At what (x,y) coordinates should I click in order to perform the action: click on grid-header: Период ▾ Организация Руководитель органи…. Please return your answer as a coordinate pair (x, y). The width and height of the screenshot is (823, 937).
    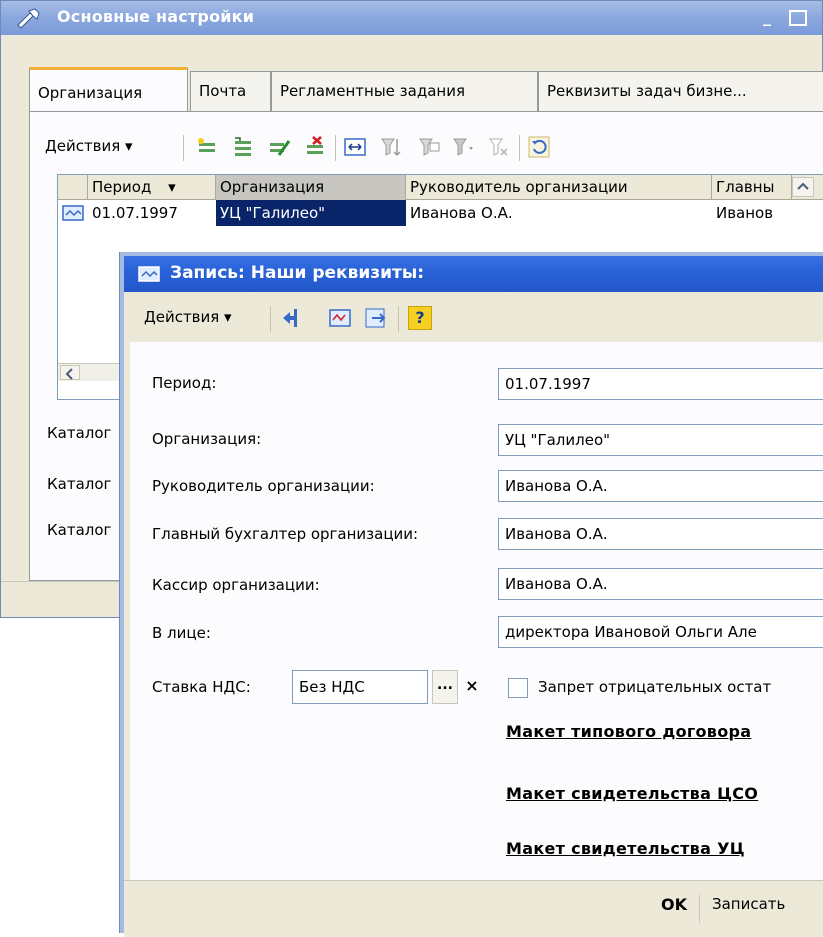
    Looking at the image, I should click on (440, 187).